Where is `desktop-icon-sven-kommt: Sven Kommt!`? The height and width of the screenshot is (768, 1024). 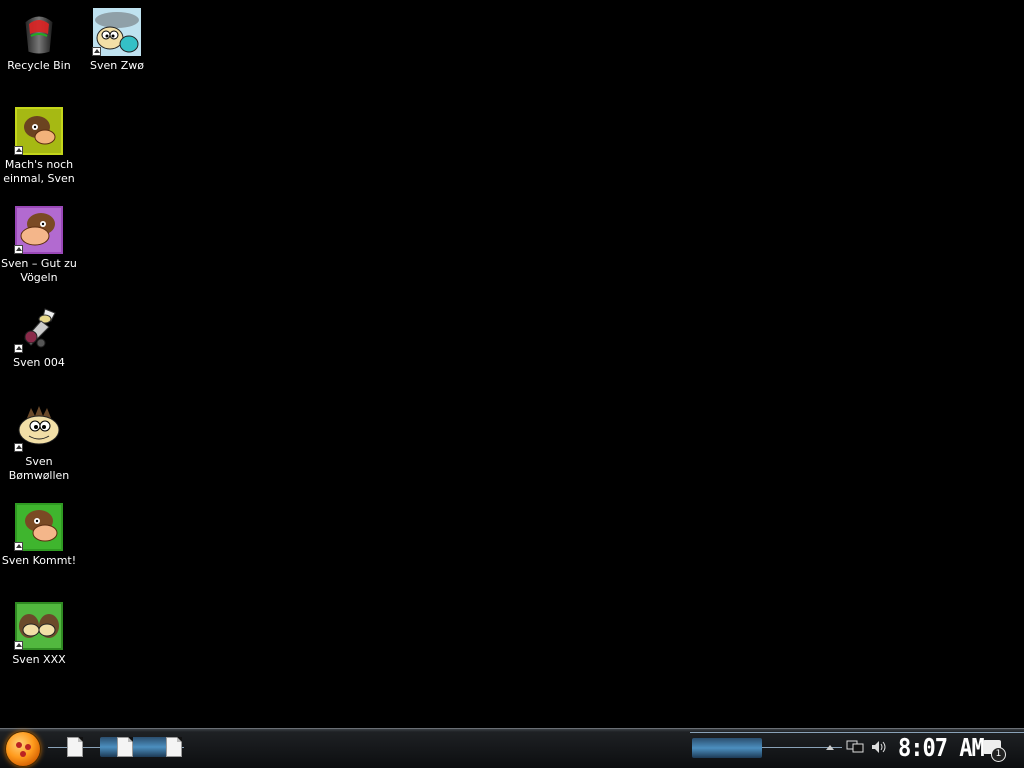
desktop-icon-sven-kommt: Sven Kommt! is located at coordinates (39, 535).